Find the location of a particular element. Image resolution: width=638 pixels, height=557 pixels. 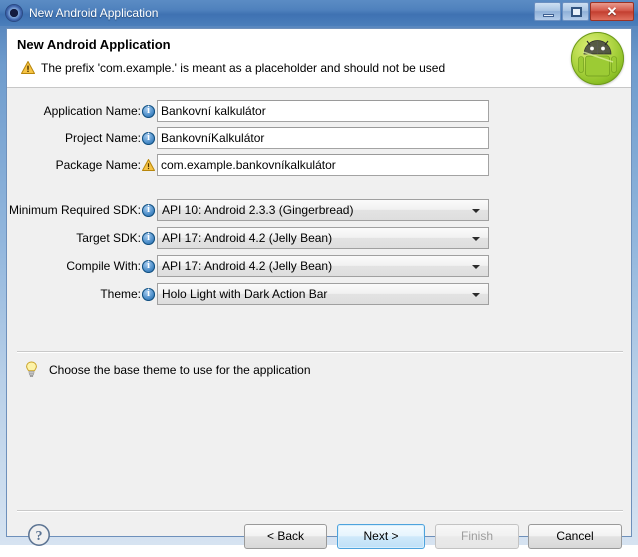

next-button: Next > is located at coordinates (381, 536).